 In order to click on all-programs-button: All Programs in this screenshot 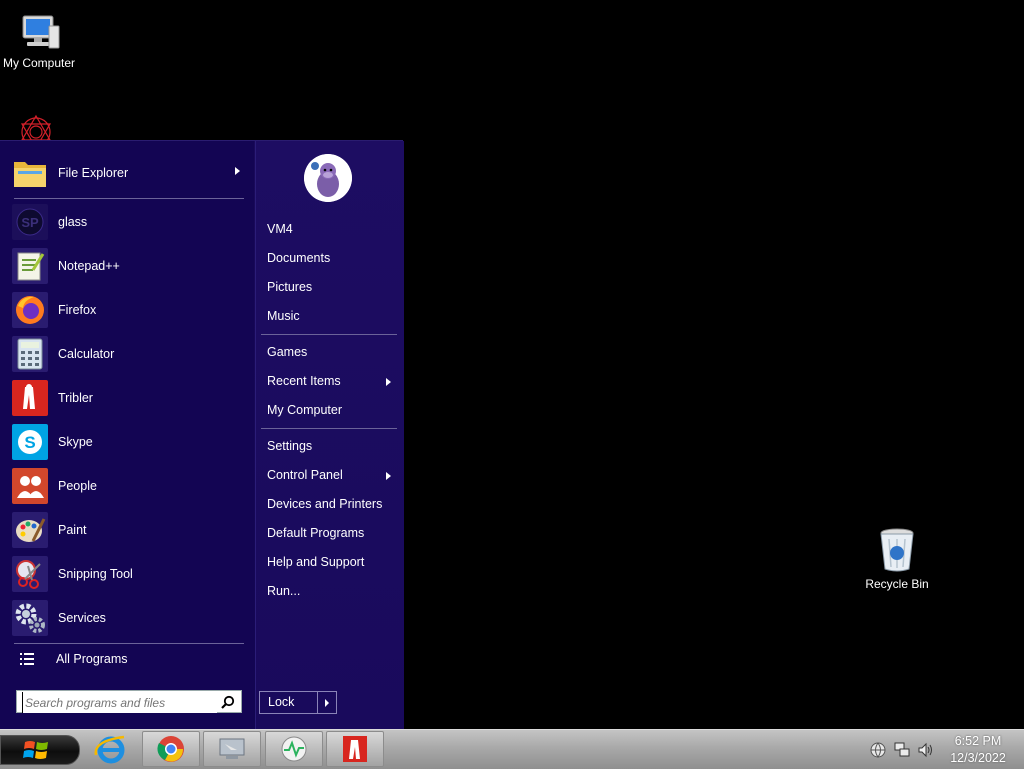, I will do `click(73, 659)`.